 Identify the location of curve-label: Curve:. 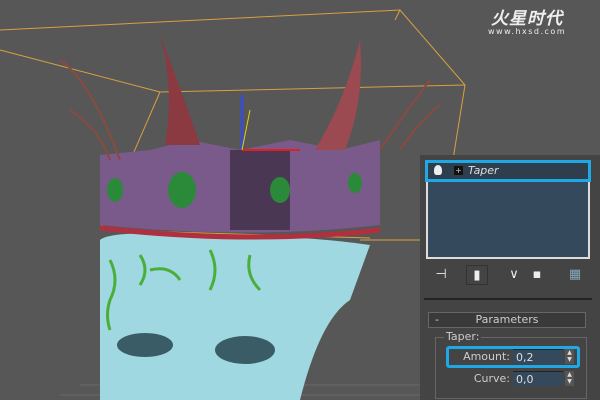
(491, 378).